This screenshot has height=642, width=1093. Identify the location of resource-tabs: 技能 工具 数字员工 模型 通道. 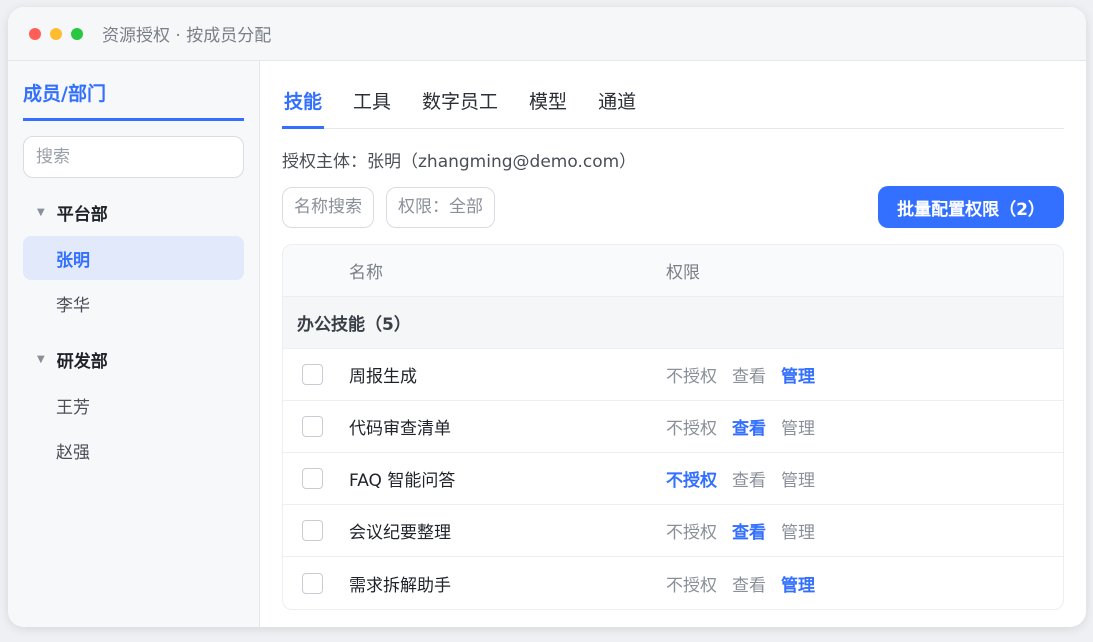
(673, 108).